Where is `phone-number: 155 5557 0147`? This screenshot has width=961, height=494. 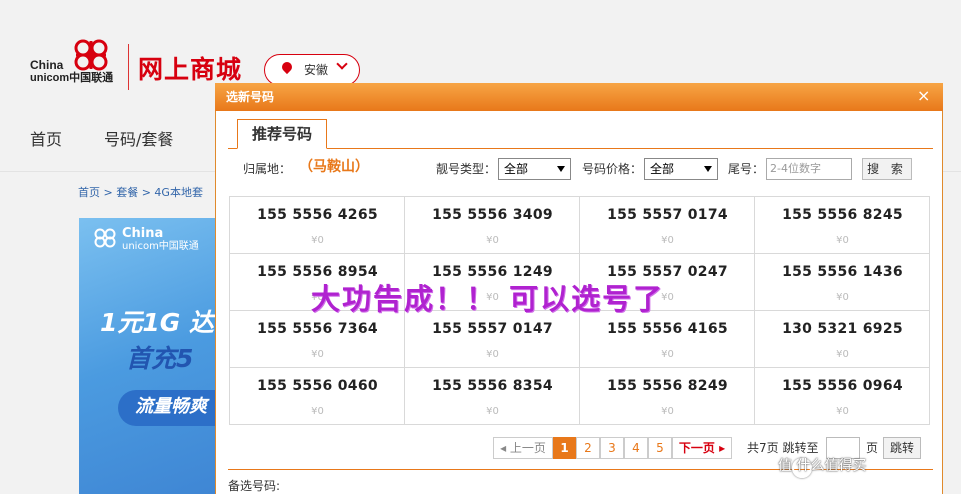 phone-number: 155 5557 0147 is located at coordinates (492, 329).